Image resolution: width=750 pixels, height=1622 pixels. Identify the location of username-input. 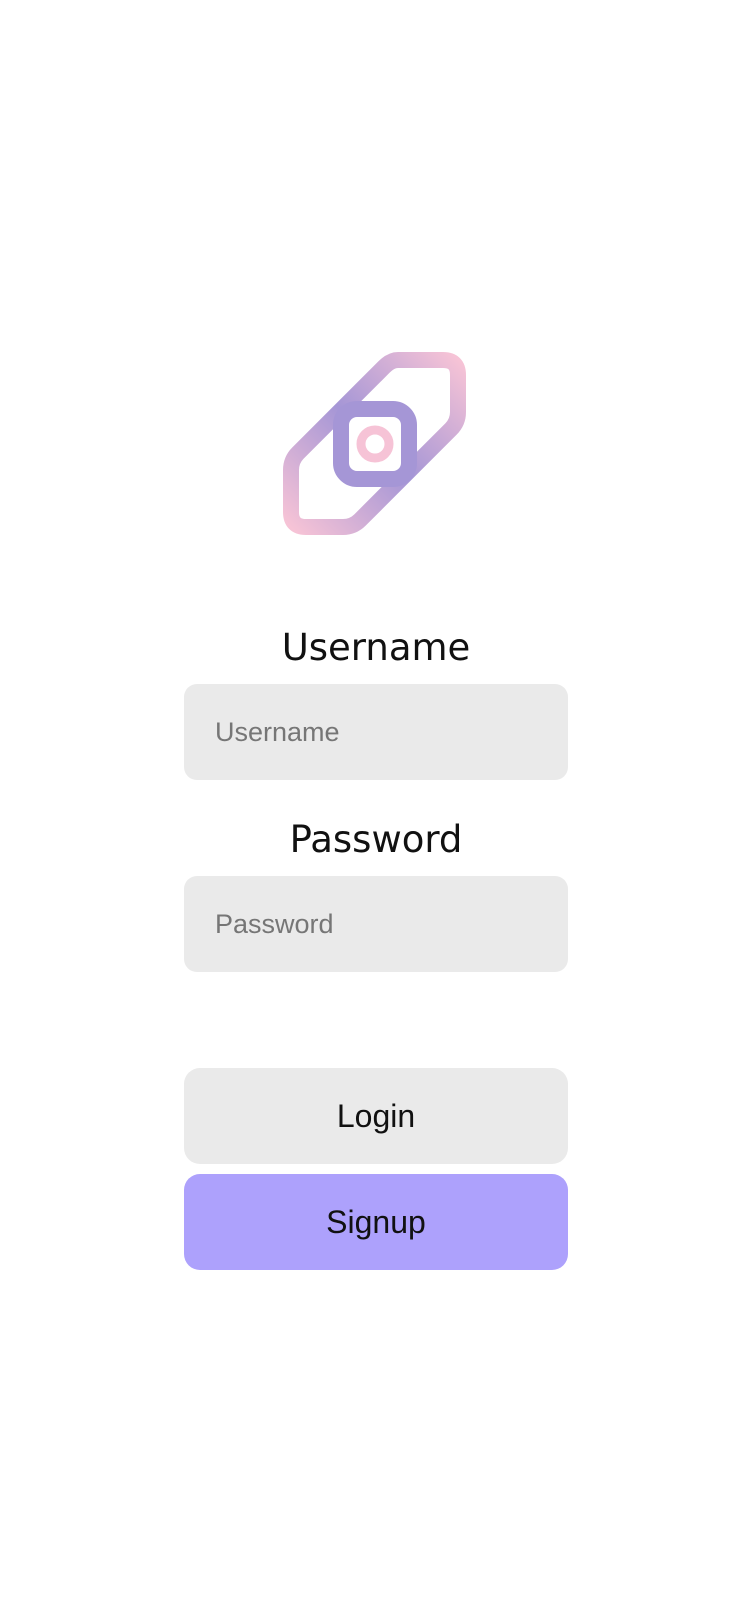
(376, 732).